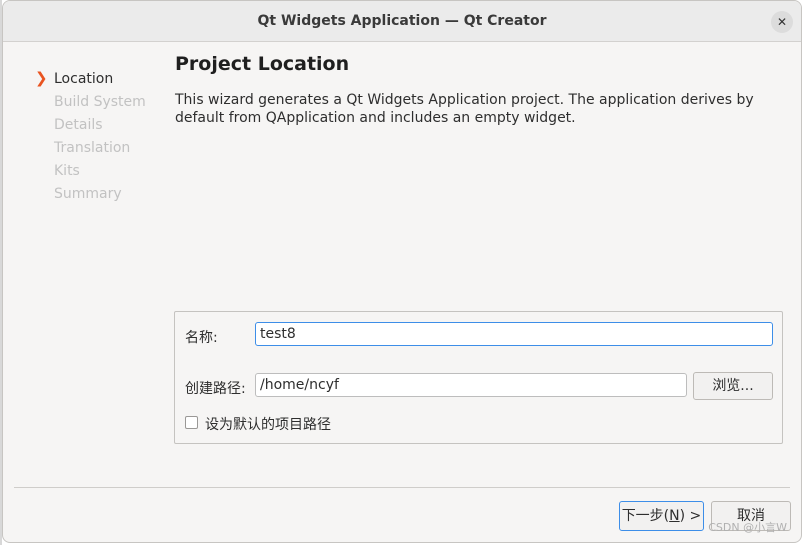  I want to click on step-summary: Summary, so click(90, 197).